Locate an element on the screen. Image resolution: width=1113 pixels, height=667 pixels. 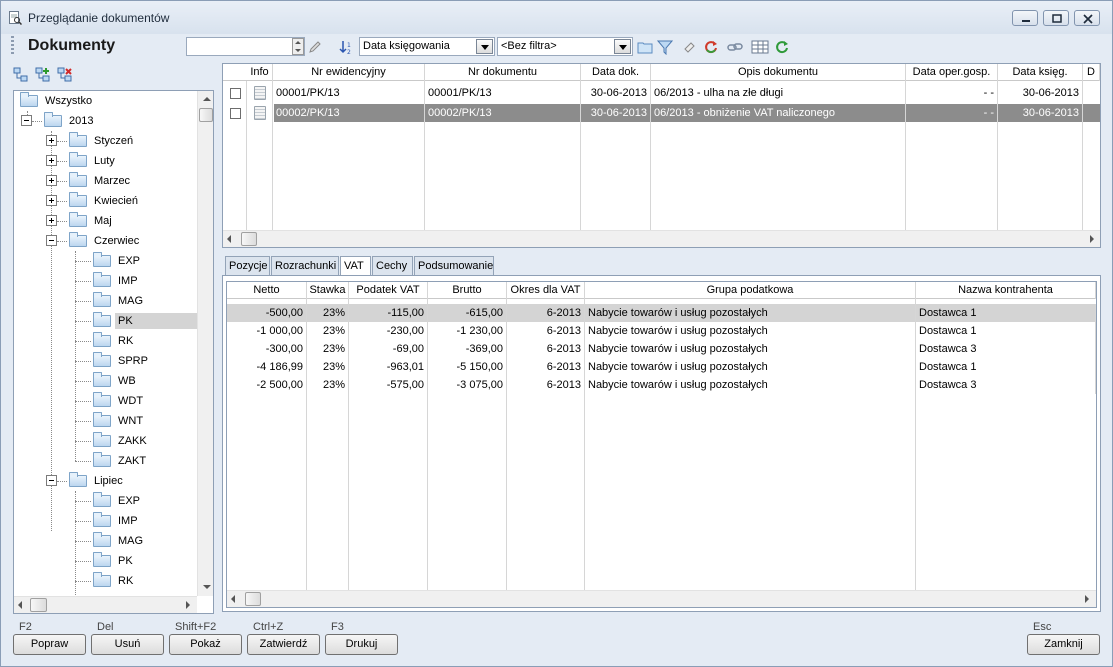
toolbar-grip is located at coordinates (12, 46).